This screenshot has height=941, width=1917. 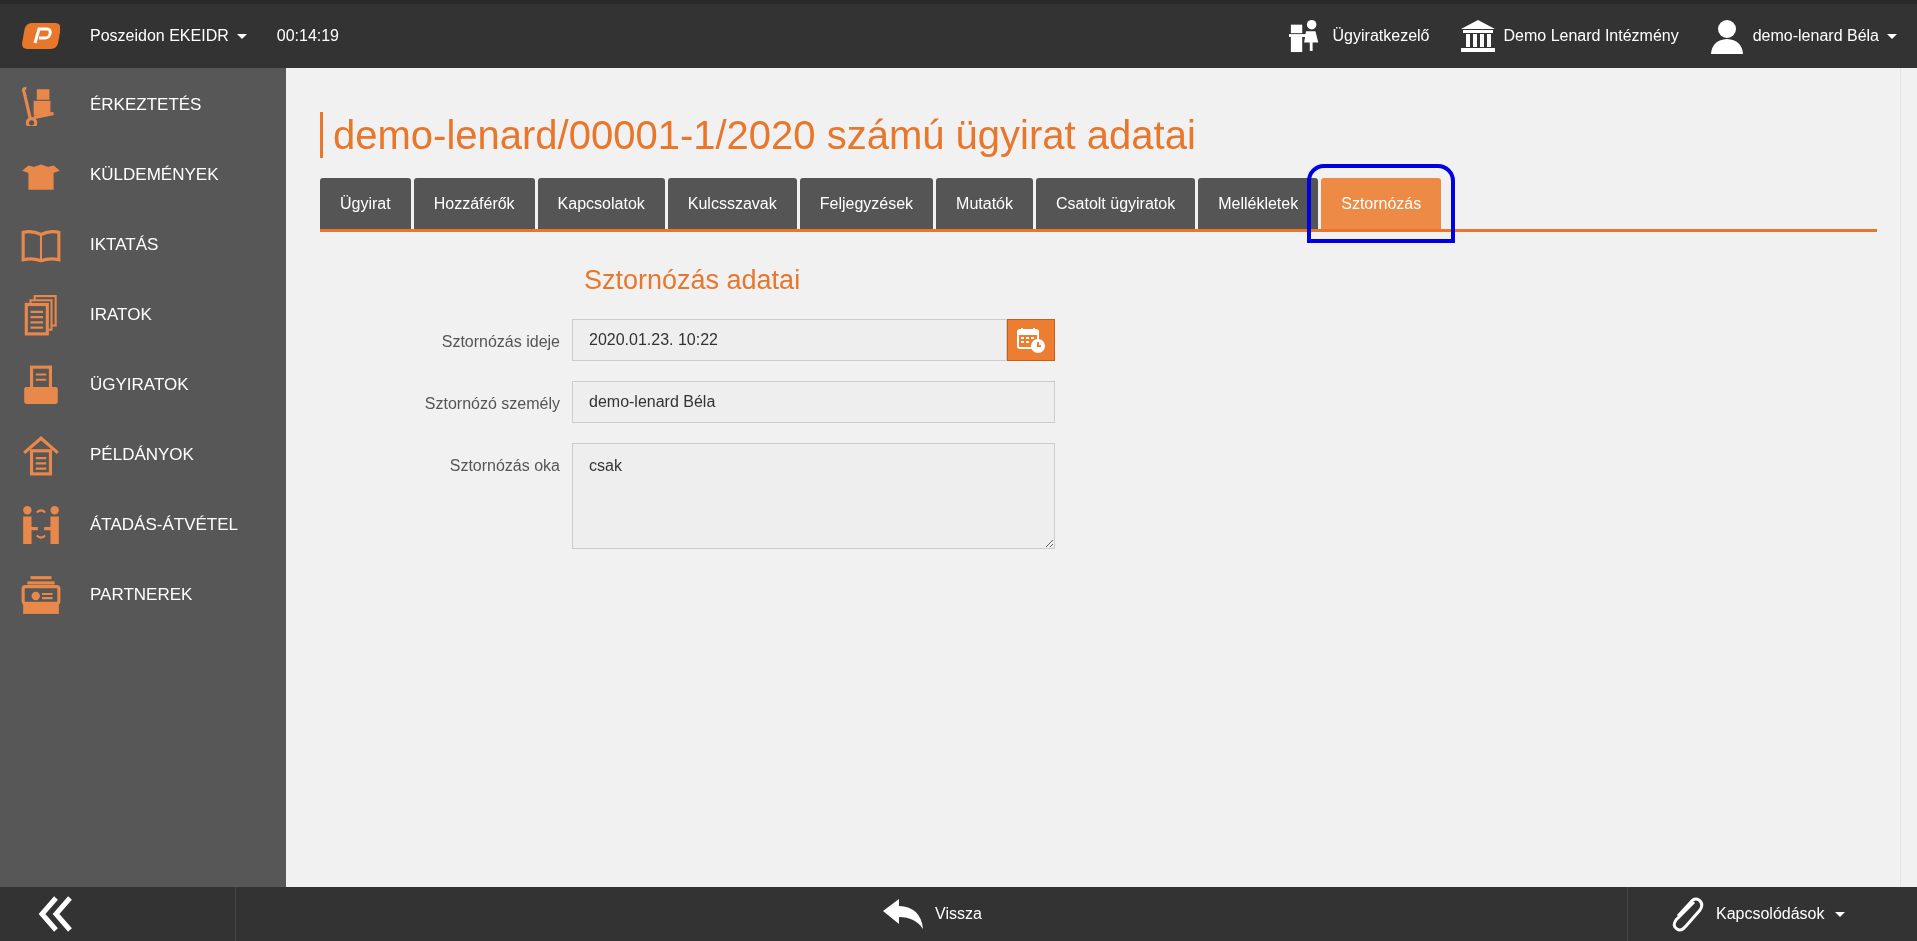 I want to click on reason-textarea: csak, so click(x=813, y=495).